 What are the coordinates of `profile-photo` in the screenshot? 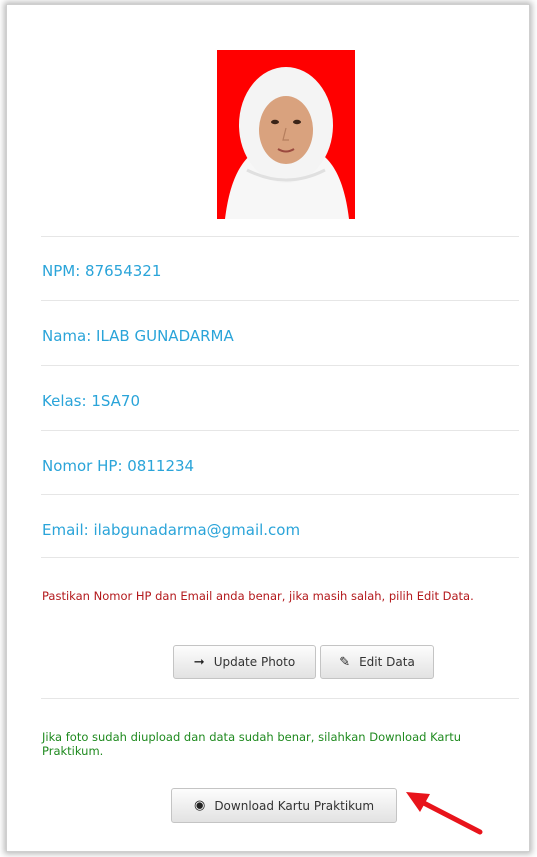 It's located at (286, 134).